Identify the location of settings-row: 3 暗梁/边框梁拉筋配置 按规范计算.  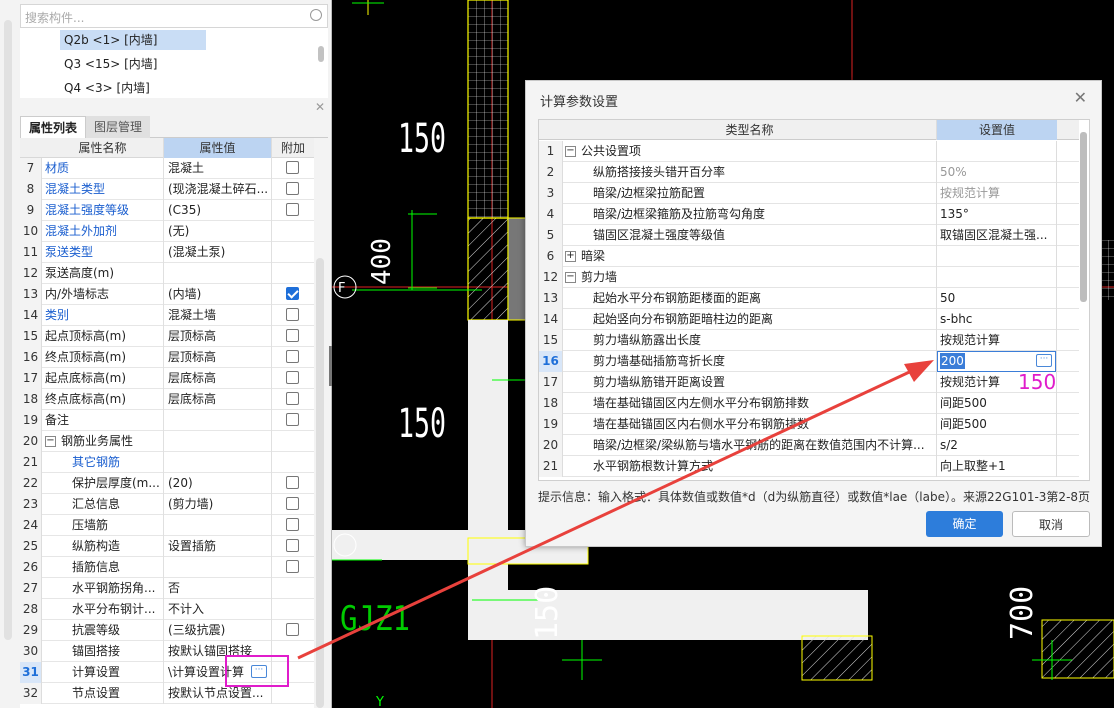
(809, 193).